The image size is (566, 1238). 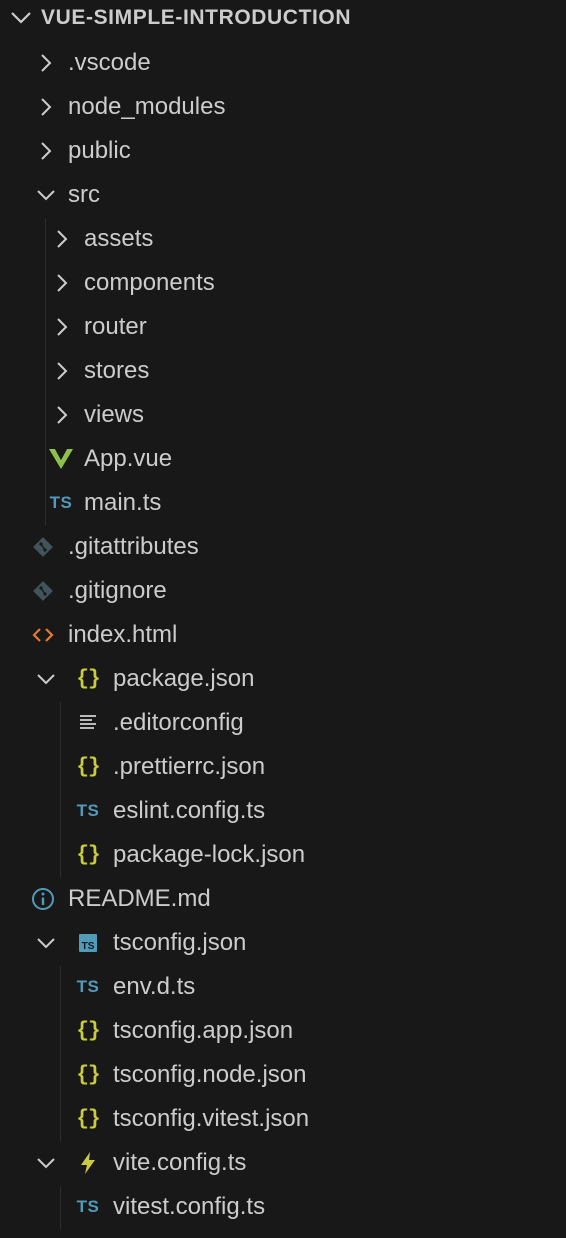 I want to click on file-item-package-lock-json: {} package-lock.json, so click(x=283, y=855).